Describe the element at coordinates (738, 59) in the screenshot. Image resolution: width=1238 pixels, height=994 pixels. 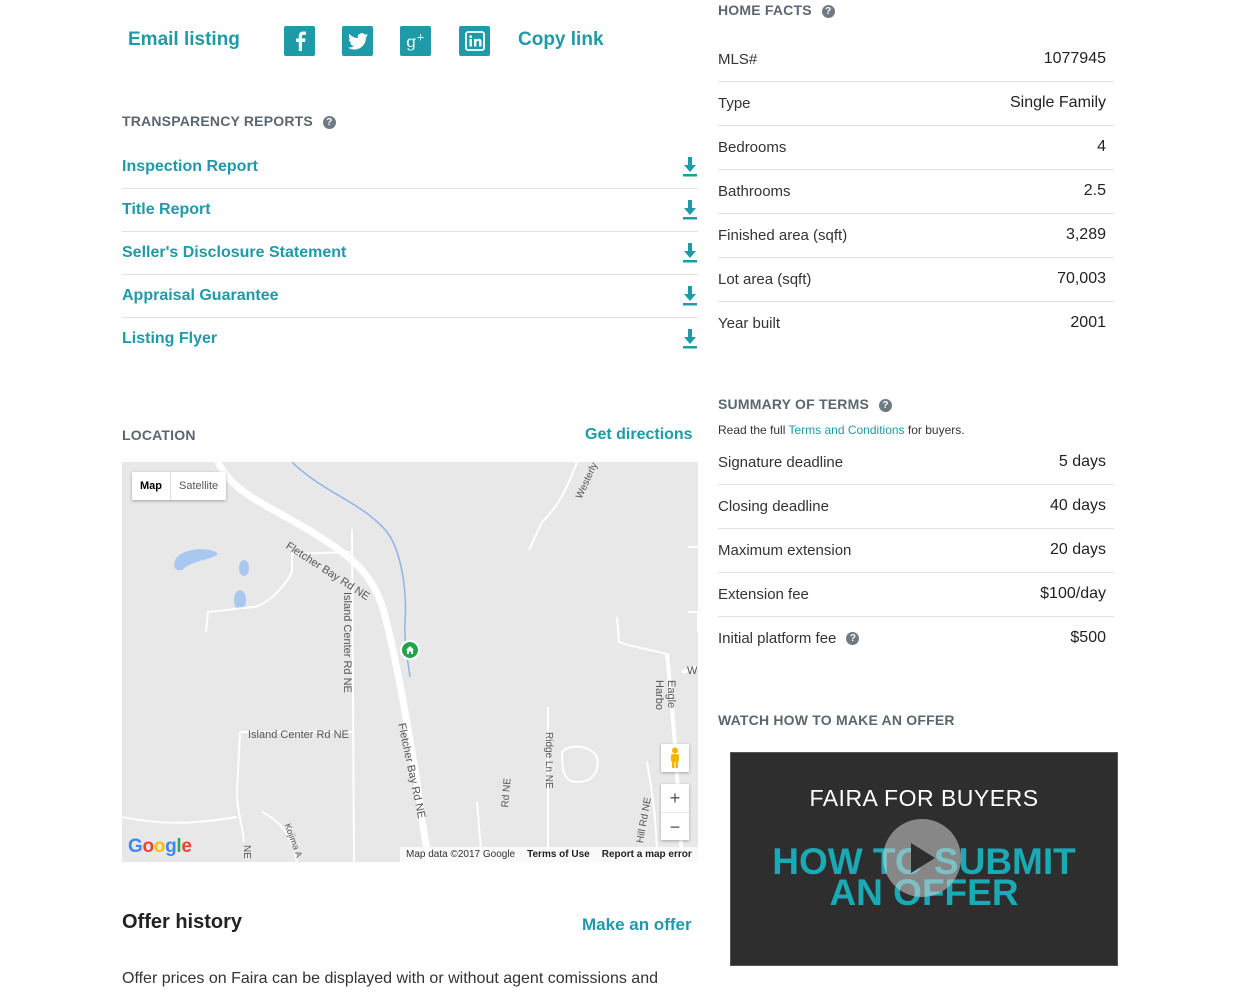
I see `fact-label: MLS#` at that location.